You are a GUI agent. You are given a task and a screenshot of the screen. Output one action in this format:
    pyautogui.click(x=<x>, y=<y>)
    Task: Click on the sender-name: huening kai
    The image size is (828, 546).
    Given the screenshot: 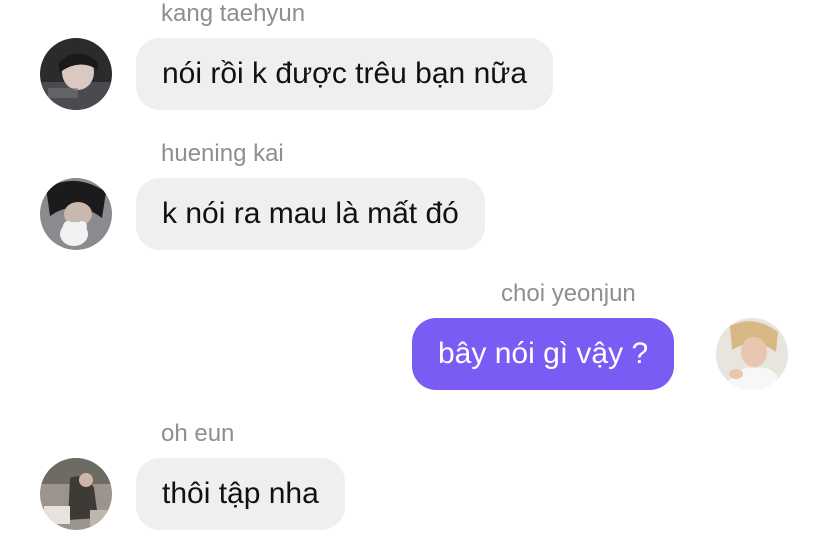 What is the action you would take?
    pyautogui.click(x=222, y=153)
    